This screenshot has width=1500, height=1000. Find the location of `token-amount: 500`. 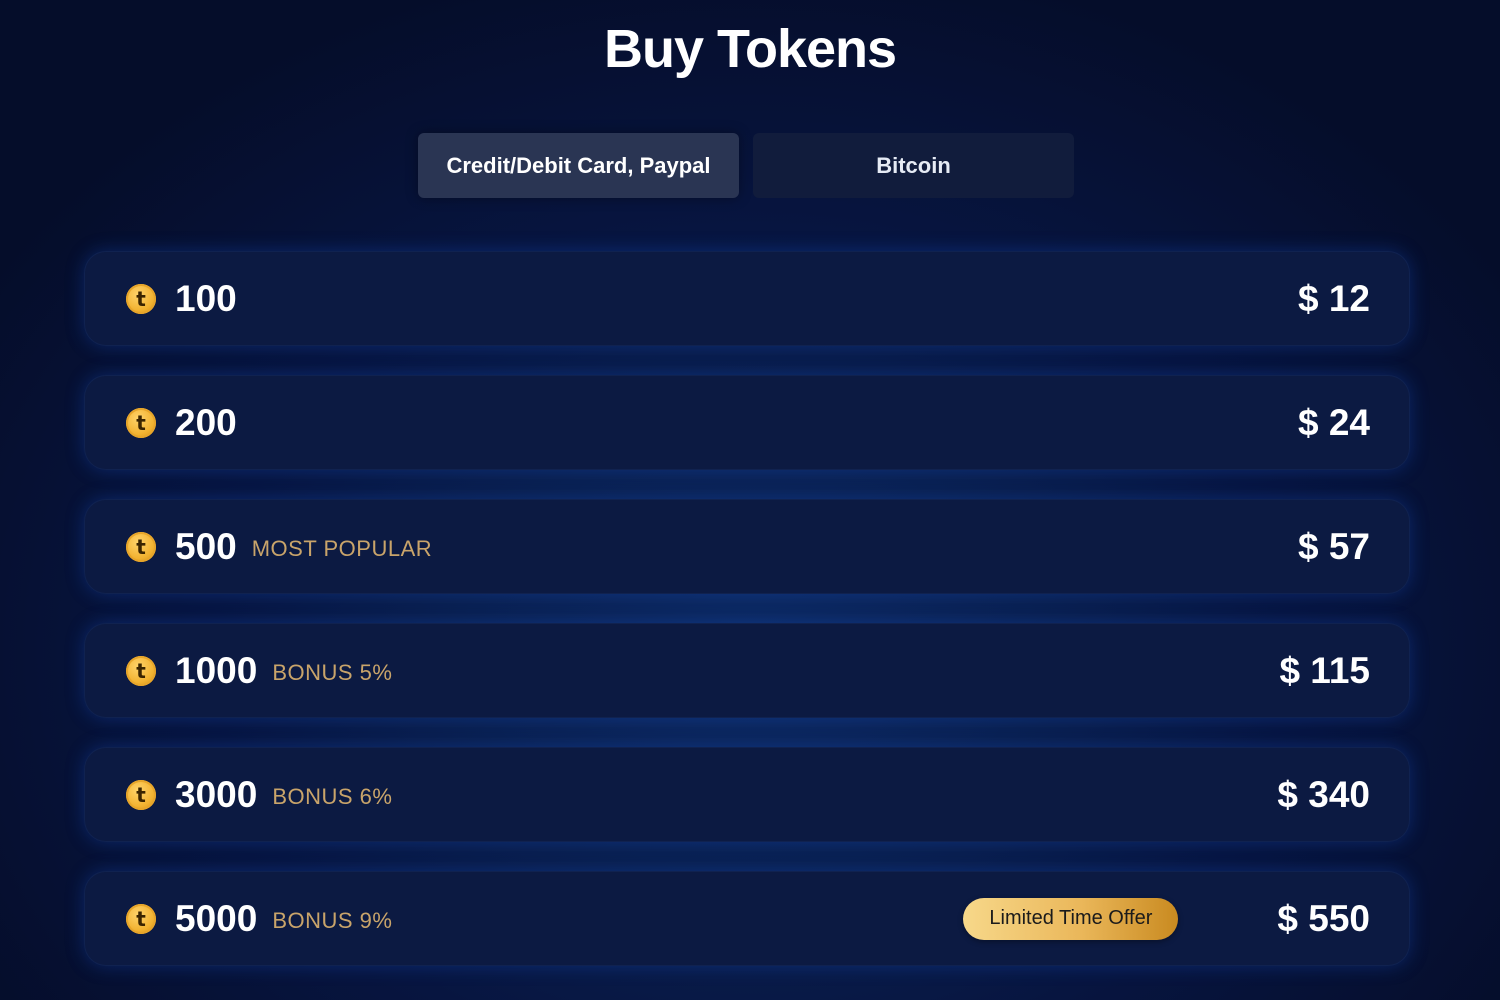

token-amount: 500 is located at coordinates (206, 546).